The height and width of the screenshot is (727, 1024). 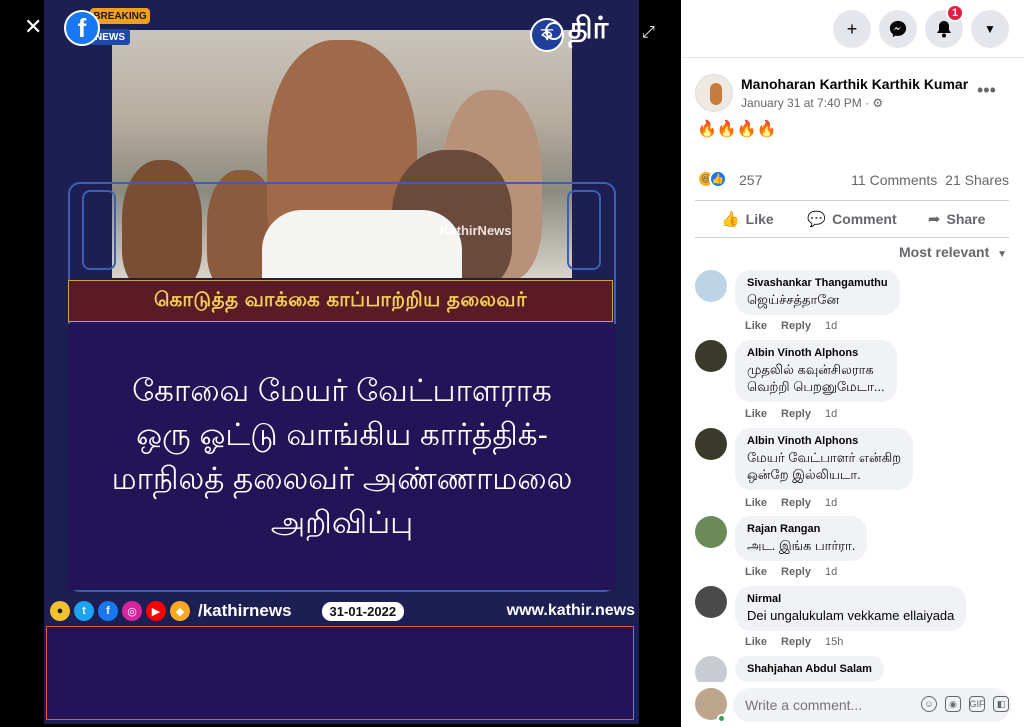 I want to click on comment: Shahjahan Abdul Salam, so click(x=855, y=669).